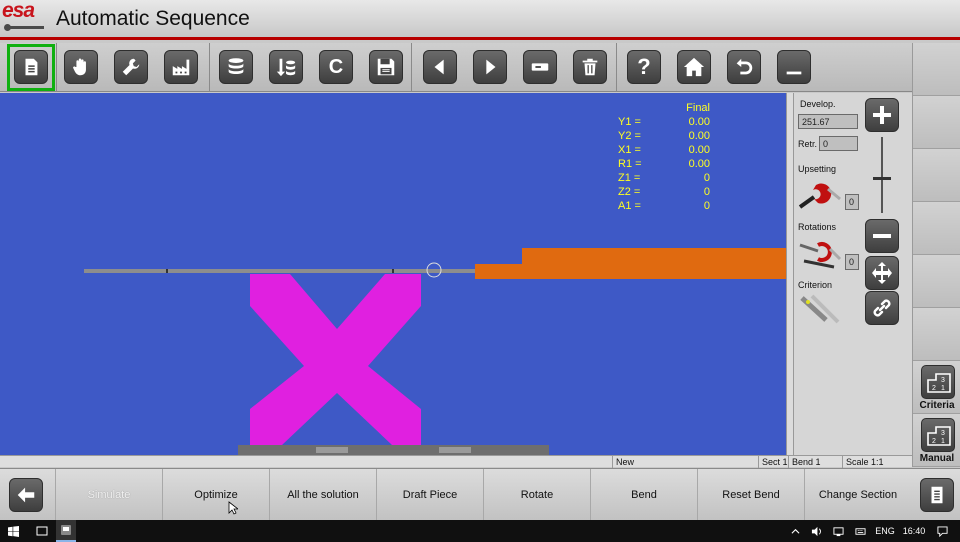 Image resolution: width=960 pixels, height=542 pixels. What do you see at coordinates (794, 67) in the screenshot?
I see `minimize-button` at bounding box center [794, 67].